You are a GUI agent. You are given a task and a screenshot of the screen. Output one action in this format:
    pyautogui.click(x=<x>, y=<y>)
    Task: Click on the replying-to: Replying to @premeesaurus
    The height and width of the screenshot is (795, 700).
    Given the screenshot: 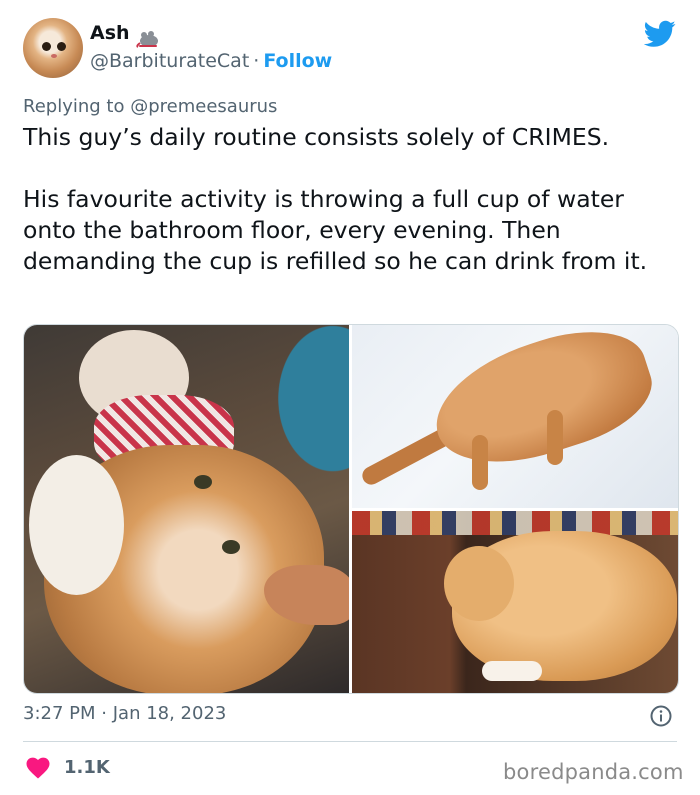 What is the action you would take?
    pyautogui.click(x=150, y=106)
    